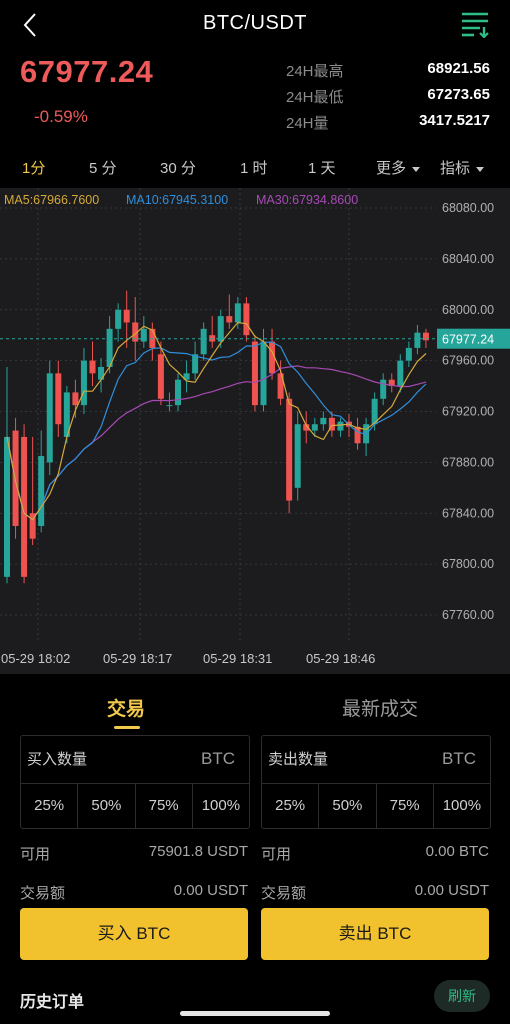 The width and height of the screenshot is (510, 1024). What do you see at coordinates (468, 340) in the screenshot?
I see `last-price-tag-label: 67977.24` at bounding box center [468, 340].